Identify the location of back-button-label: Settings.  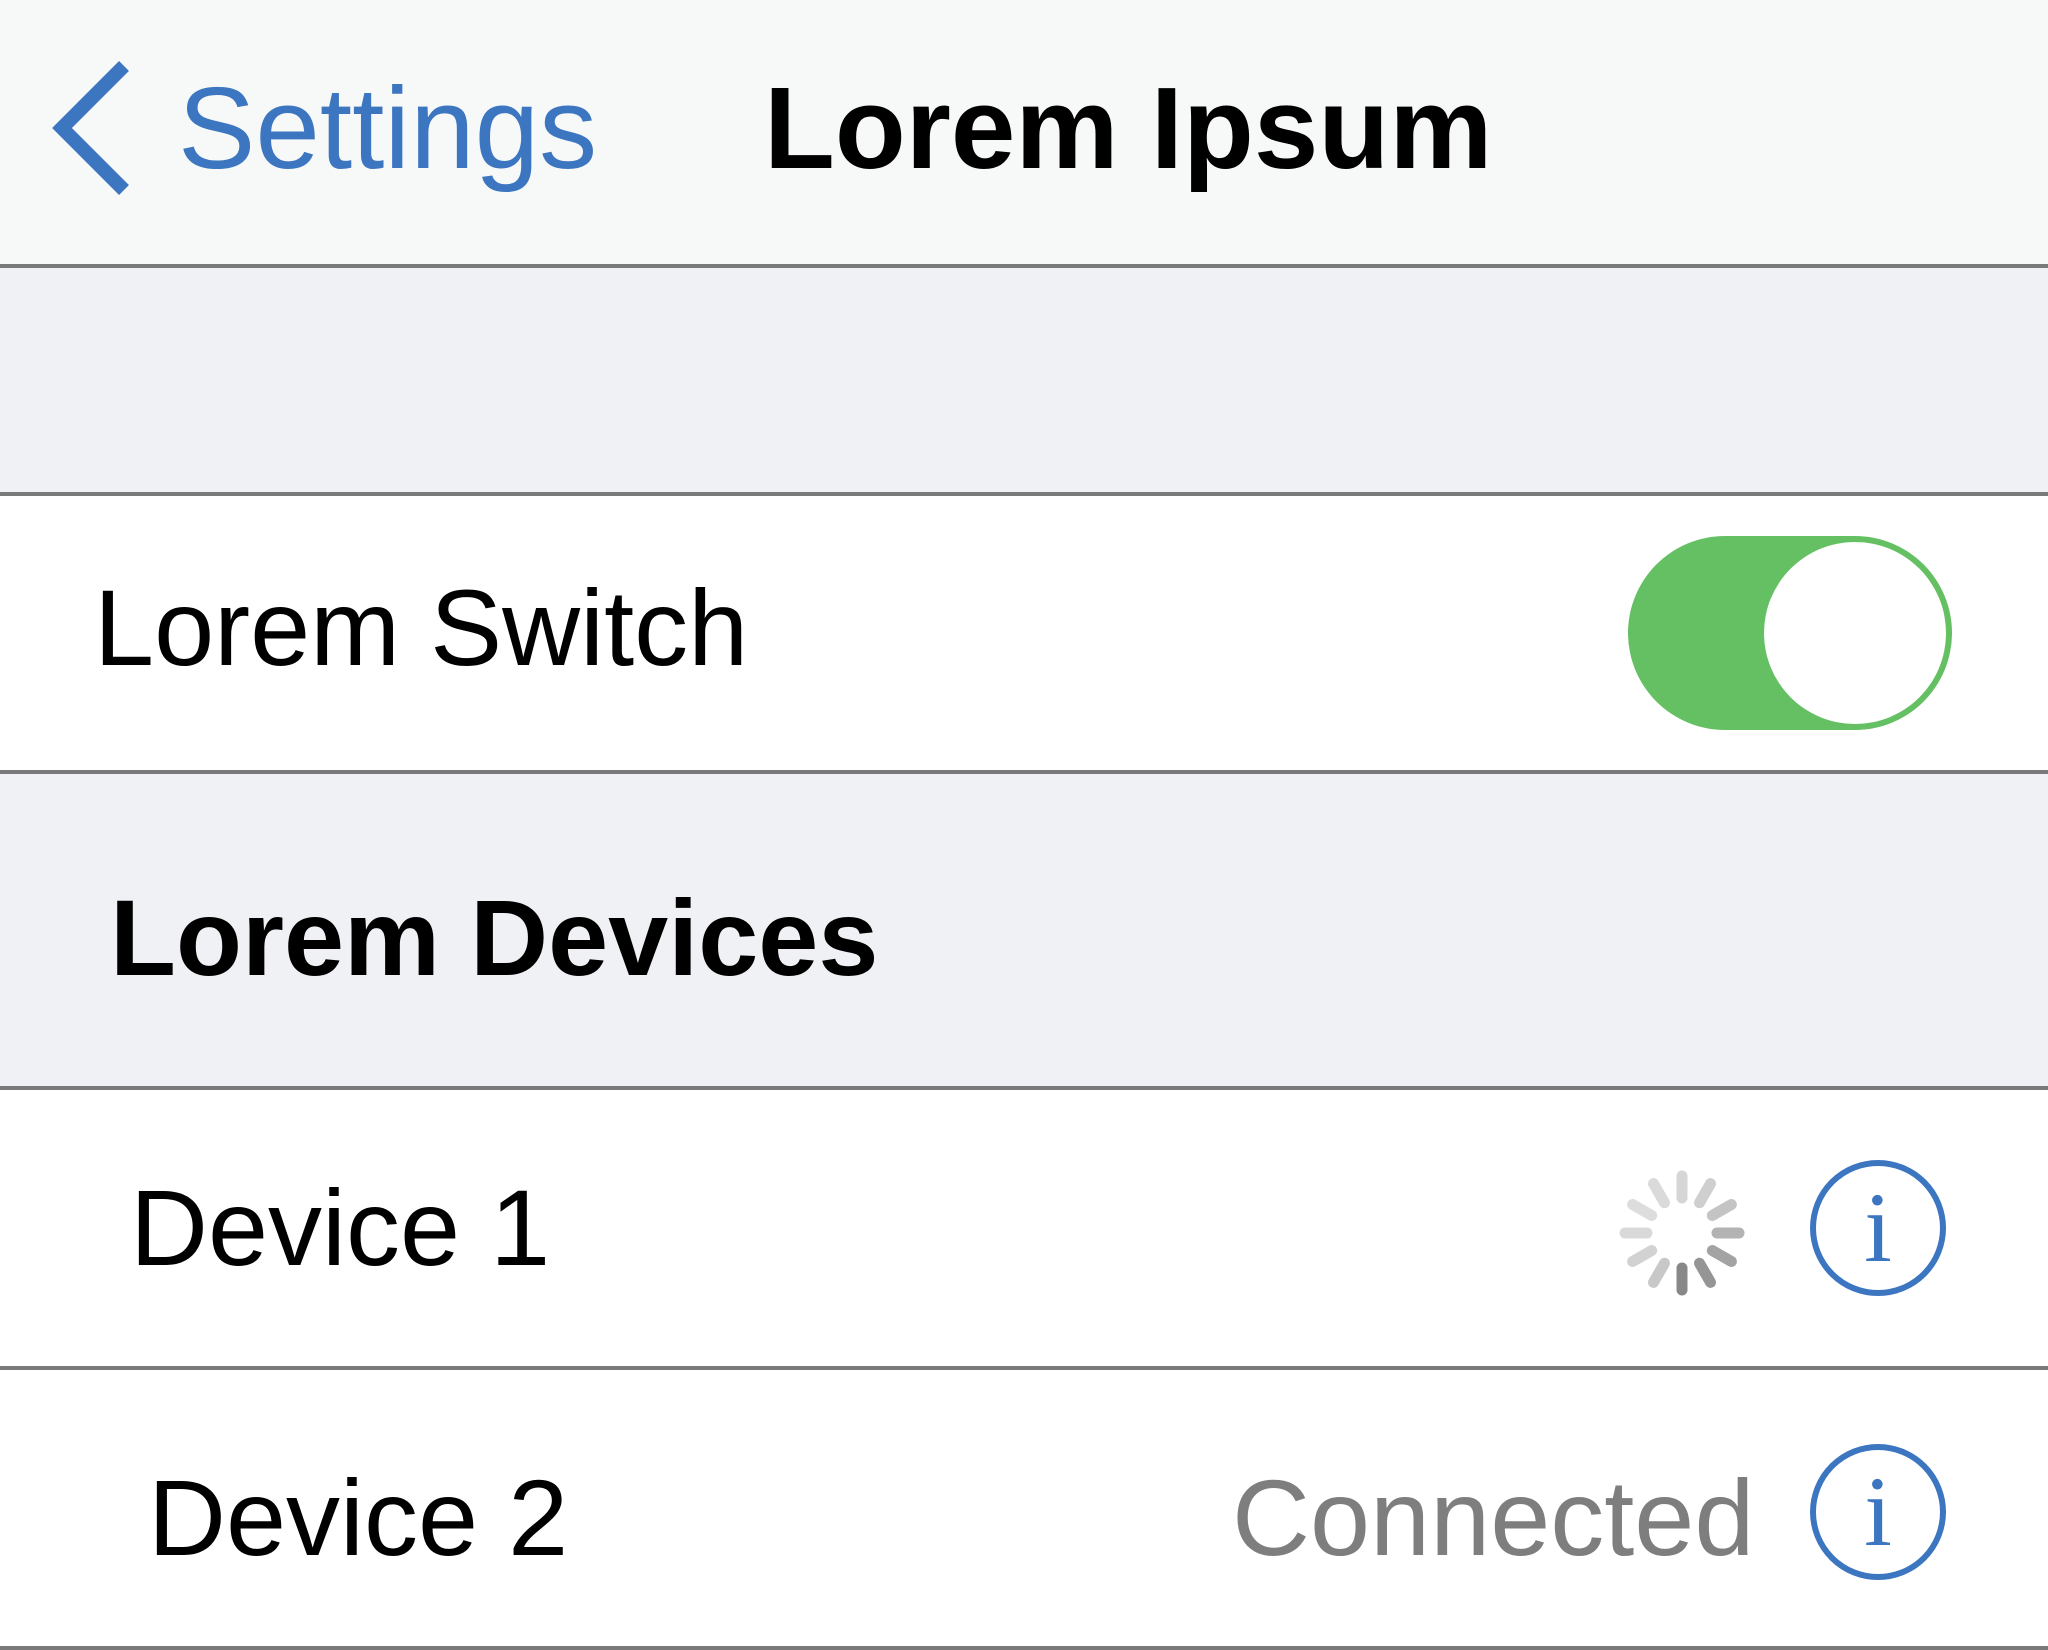
(388, 128).